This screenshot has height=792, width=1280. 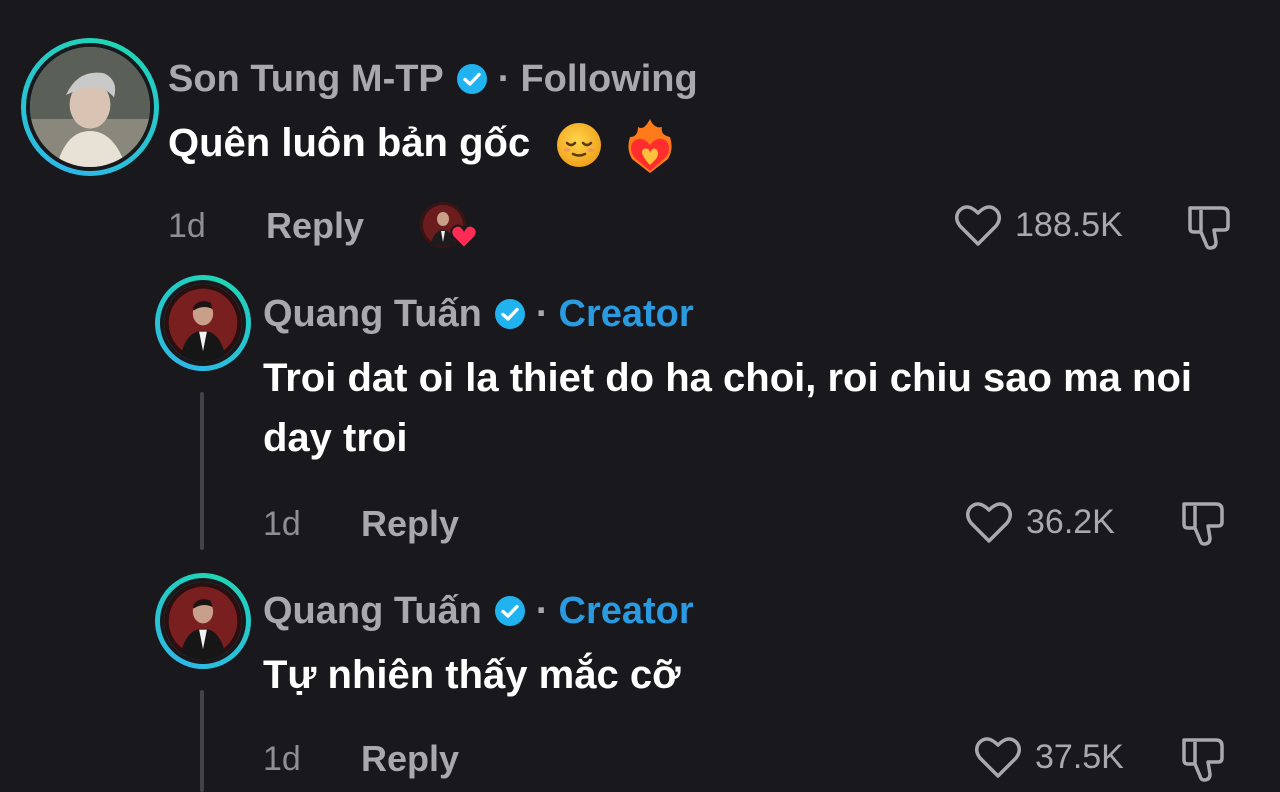 What do you see at coordinates (349, 143) in the screenshot?
I see `comment-body: Quên luôn bản gốc` at bounding box center [349, 143].